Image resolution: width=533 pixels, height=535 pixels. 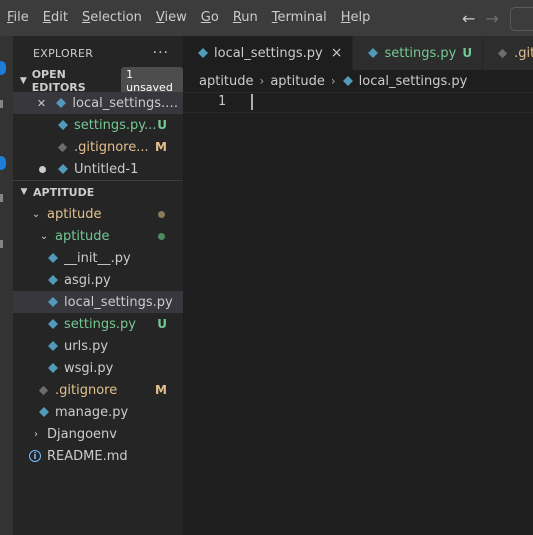 I want to click on tab-local-settings: local_settings.py ×, so click(x=268, y=53).